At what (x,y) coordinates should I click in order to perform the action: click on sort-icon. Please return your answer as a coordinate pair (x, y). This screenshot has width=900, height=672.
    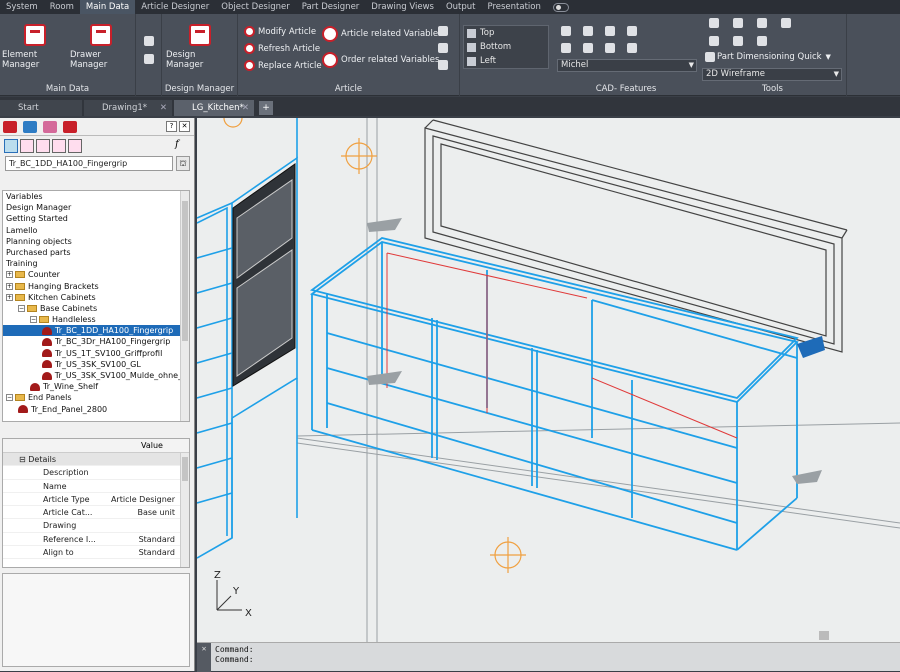
    Looking at the image, I should click on (43, 146).